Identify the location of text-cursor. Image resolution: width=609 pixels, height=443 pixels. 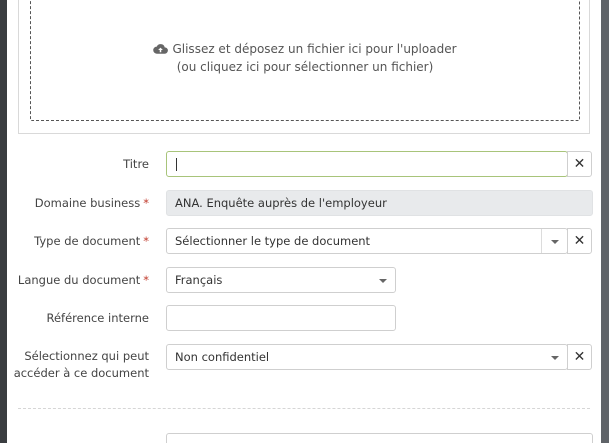
(176, 164).